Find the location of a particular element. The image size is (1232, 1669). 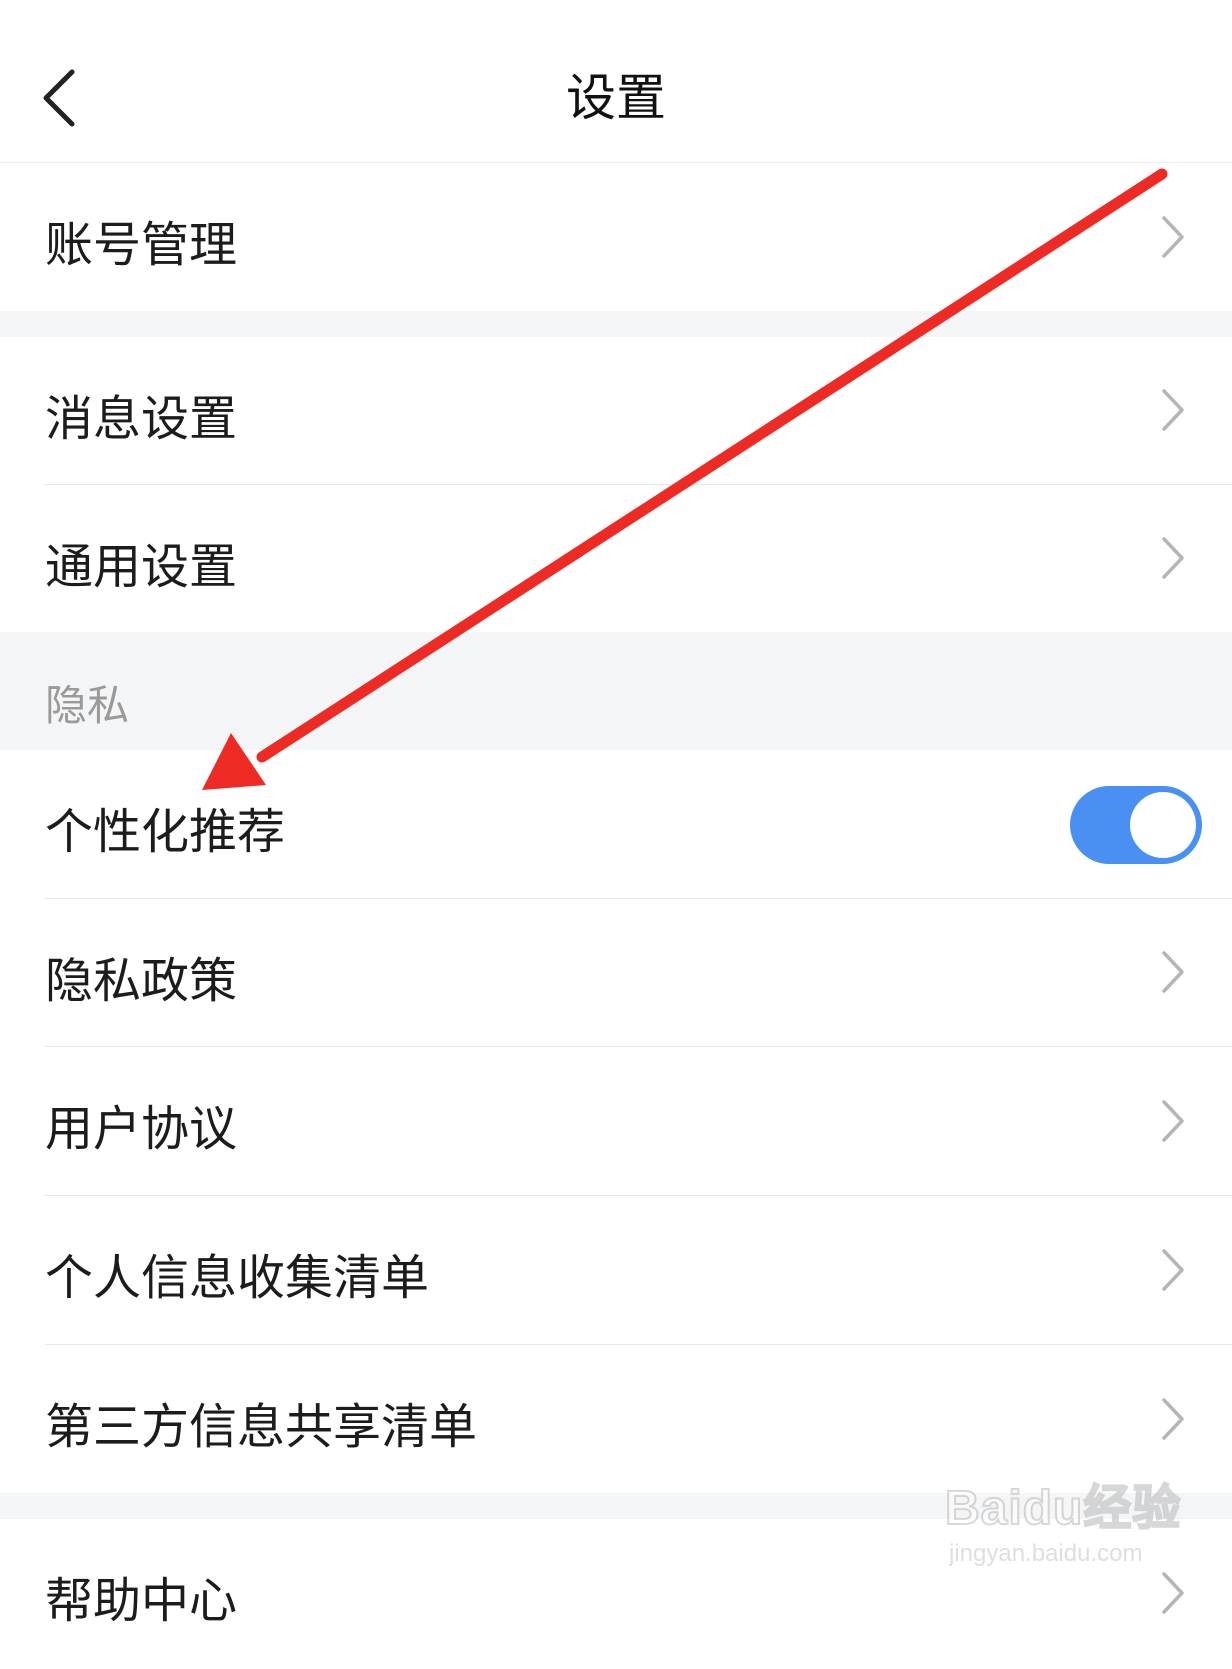

menu-item-label: 用户协议 is located at coordinates (141, 1129).